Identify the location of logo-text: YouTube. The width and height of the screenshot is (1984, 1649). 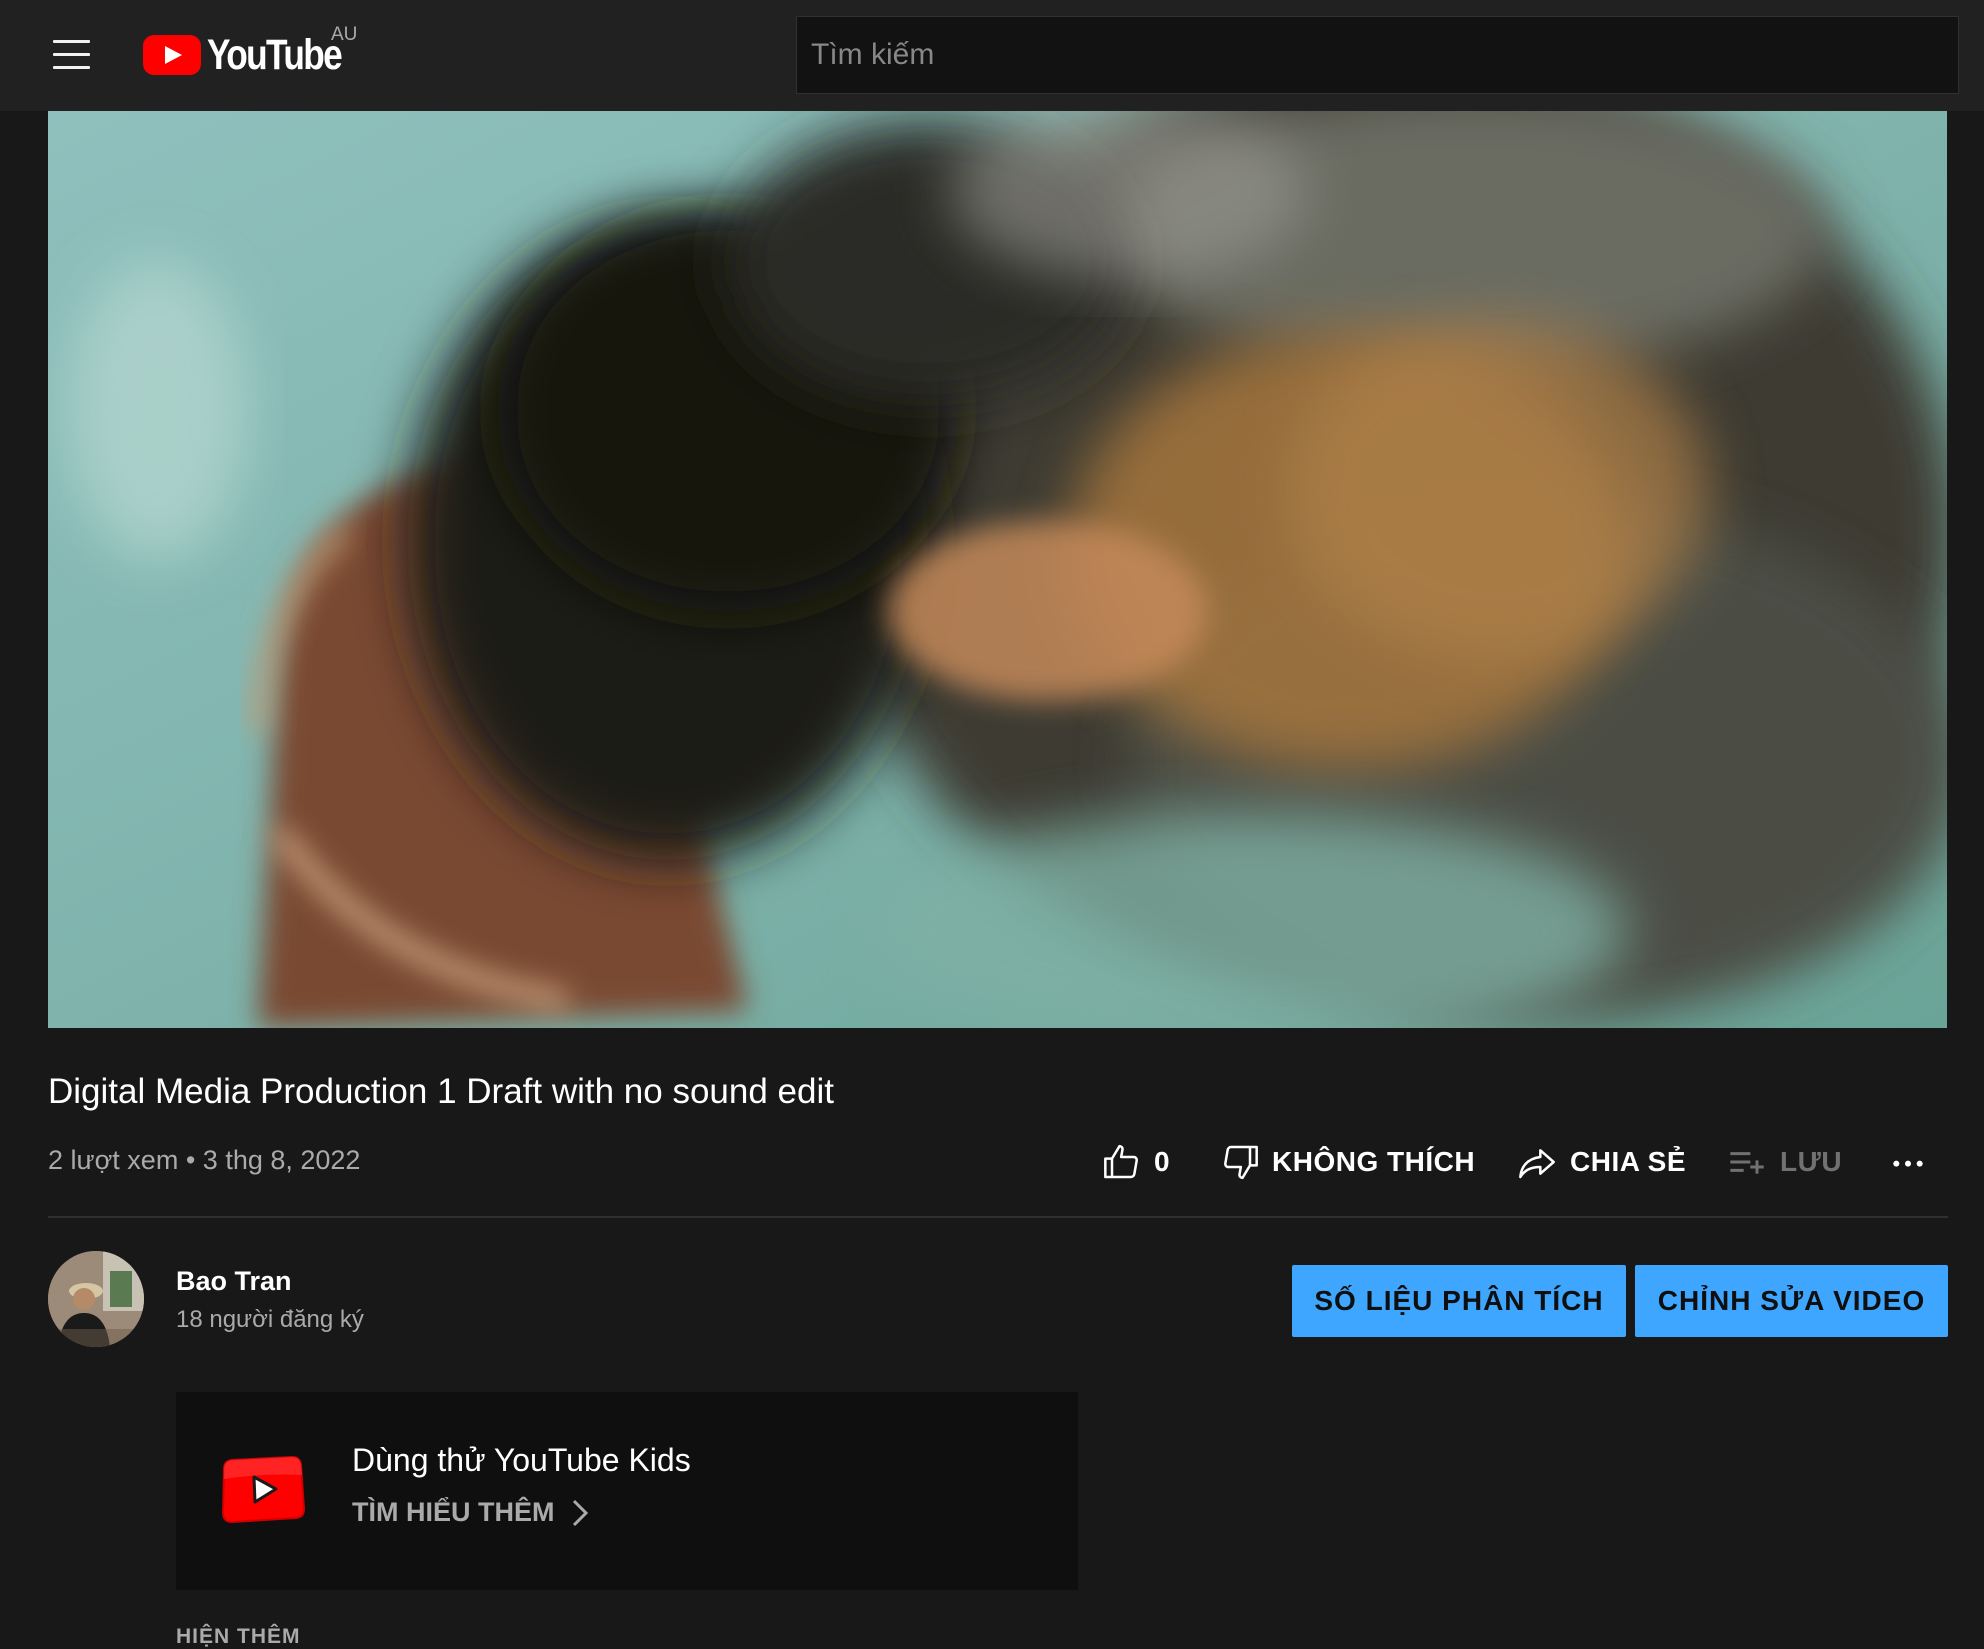
(275, 54).